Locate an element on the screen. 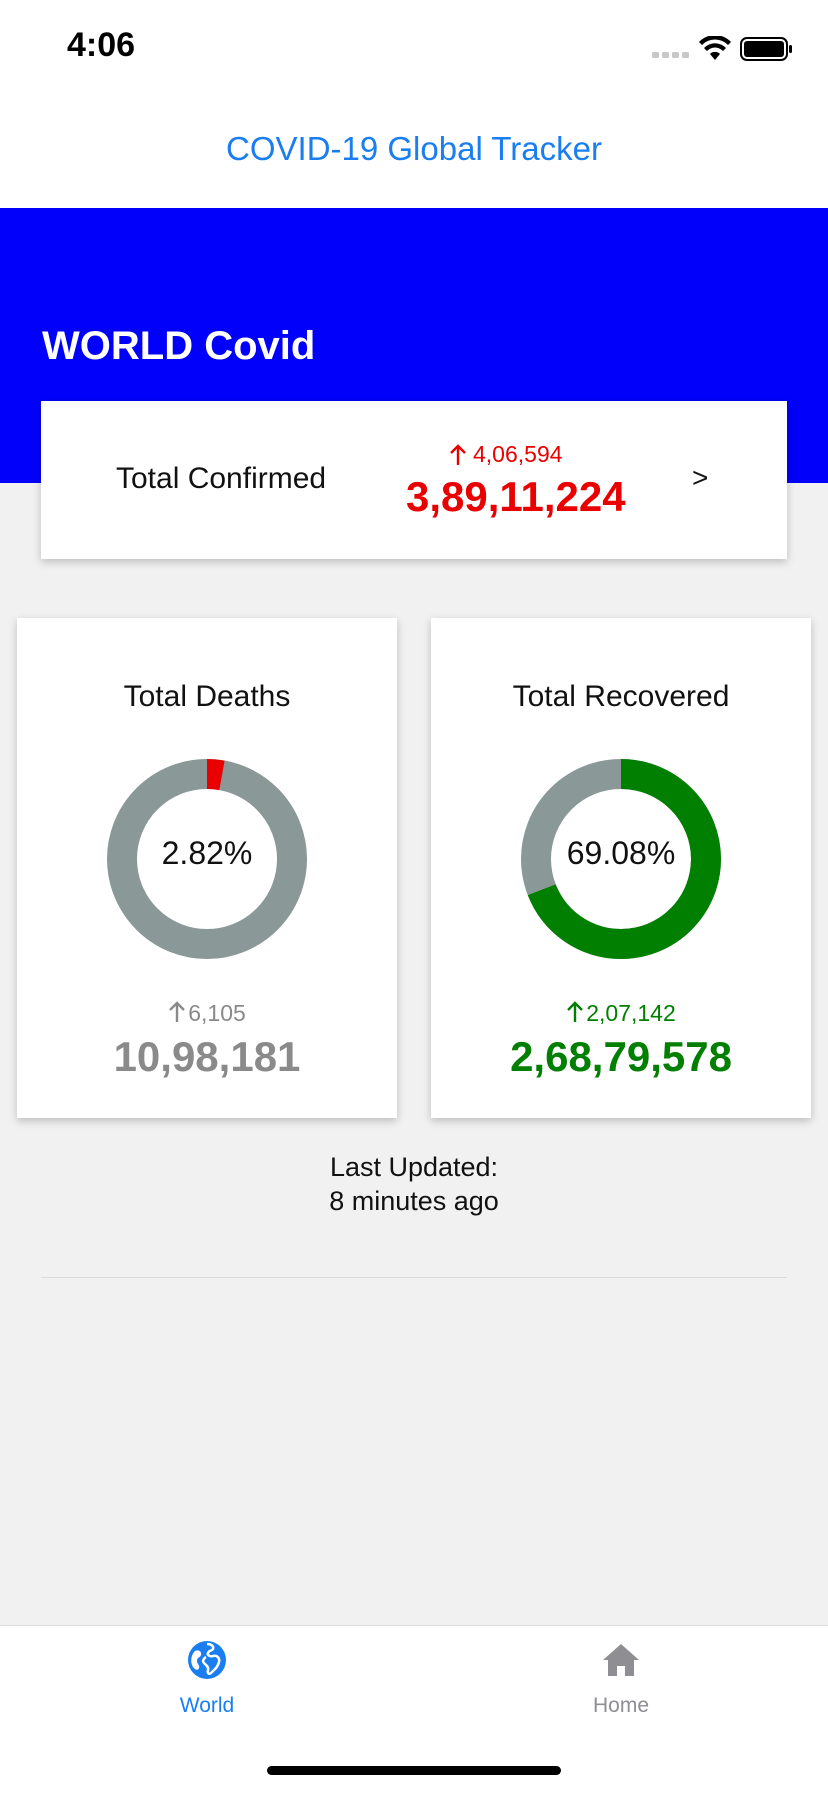  total-recovered-label: Total Recovered is located at coordinates (621, 696).